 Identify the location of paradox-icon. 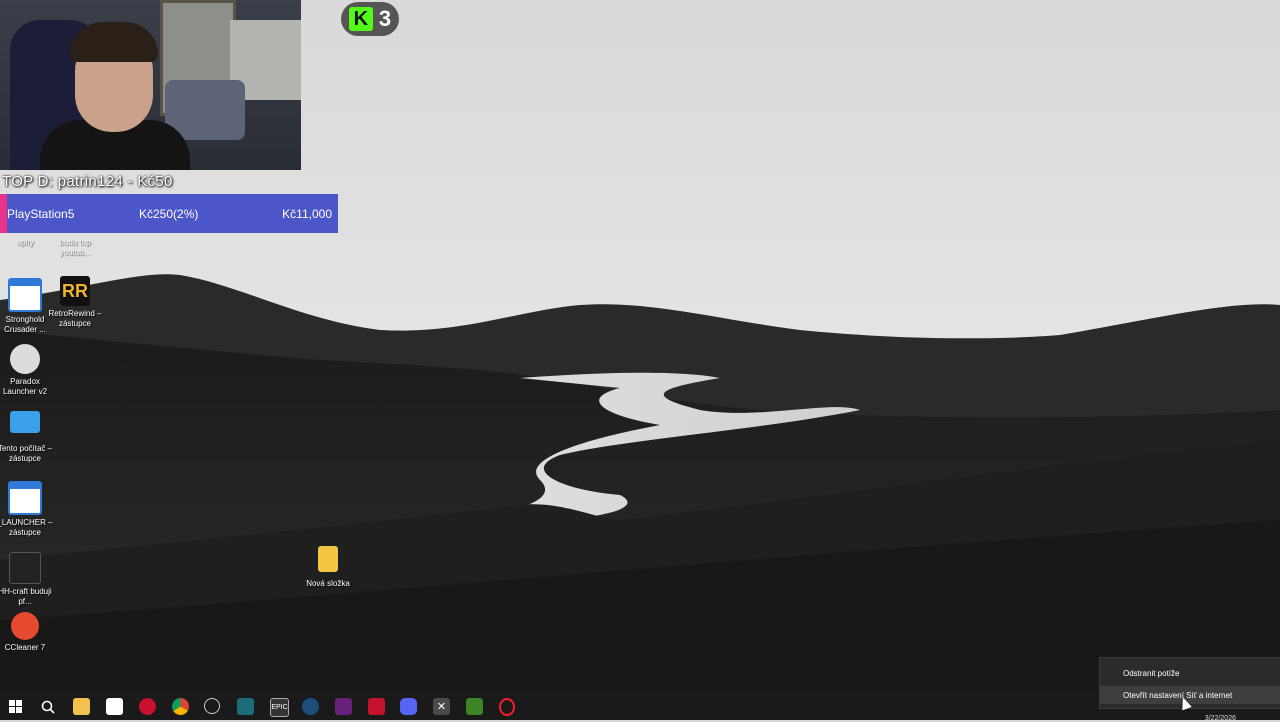
(25, 359).